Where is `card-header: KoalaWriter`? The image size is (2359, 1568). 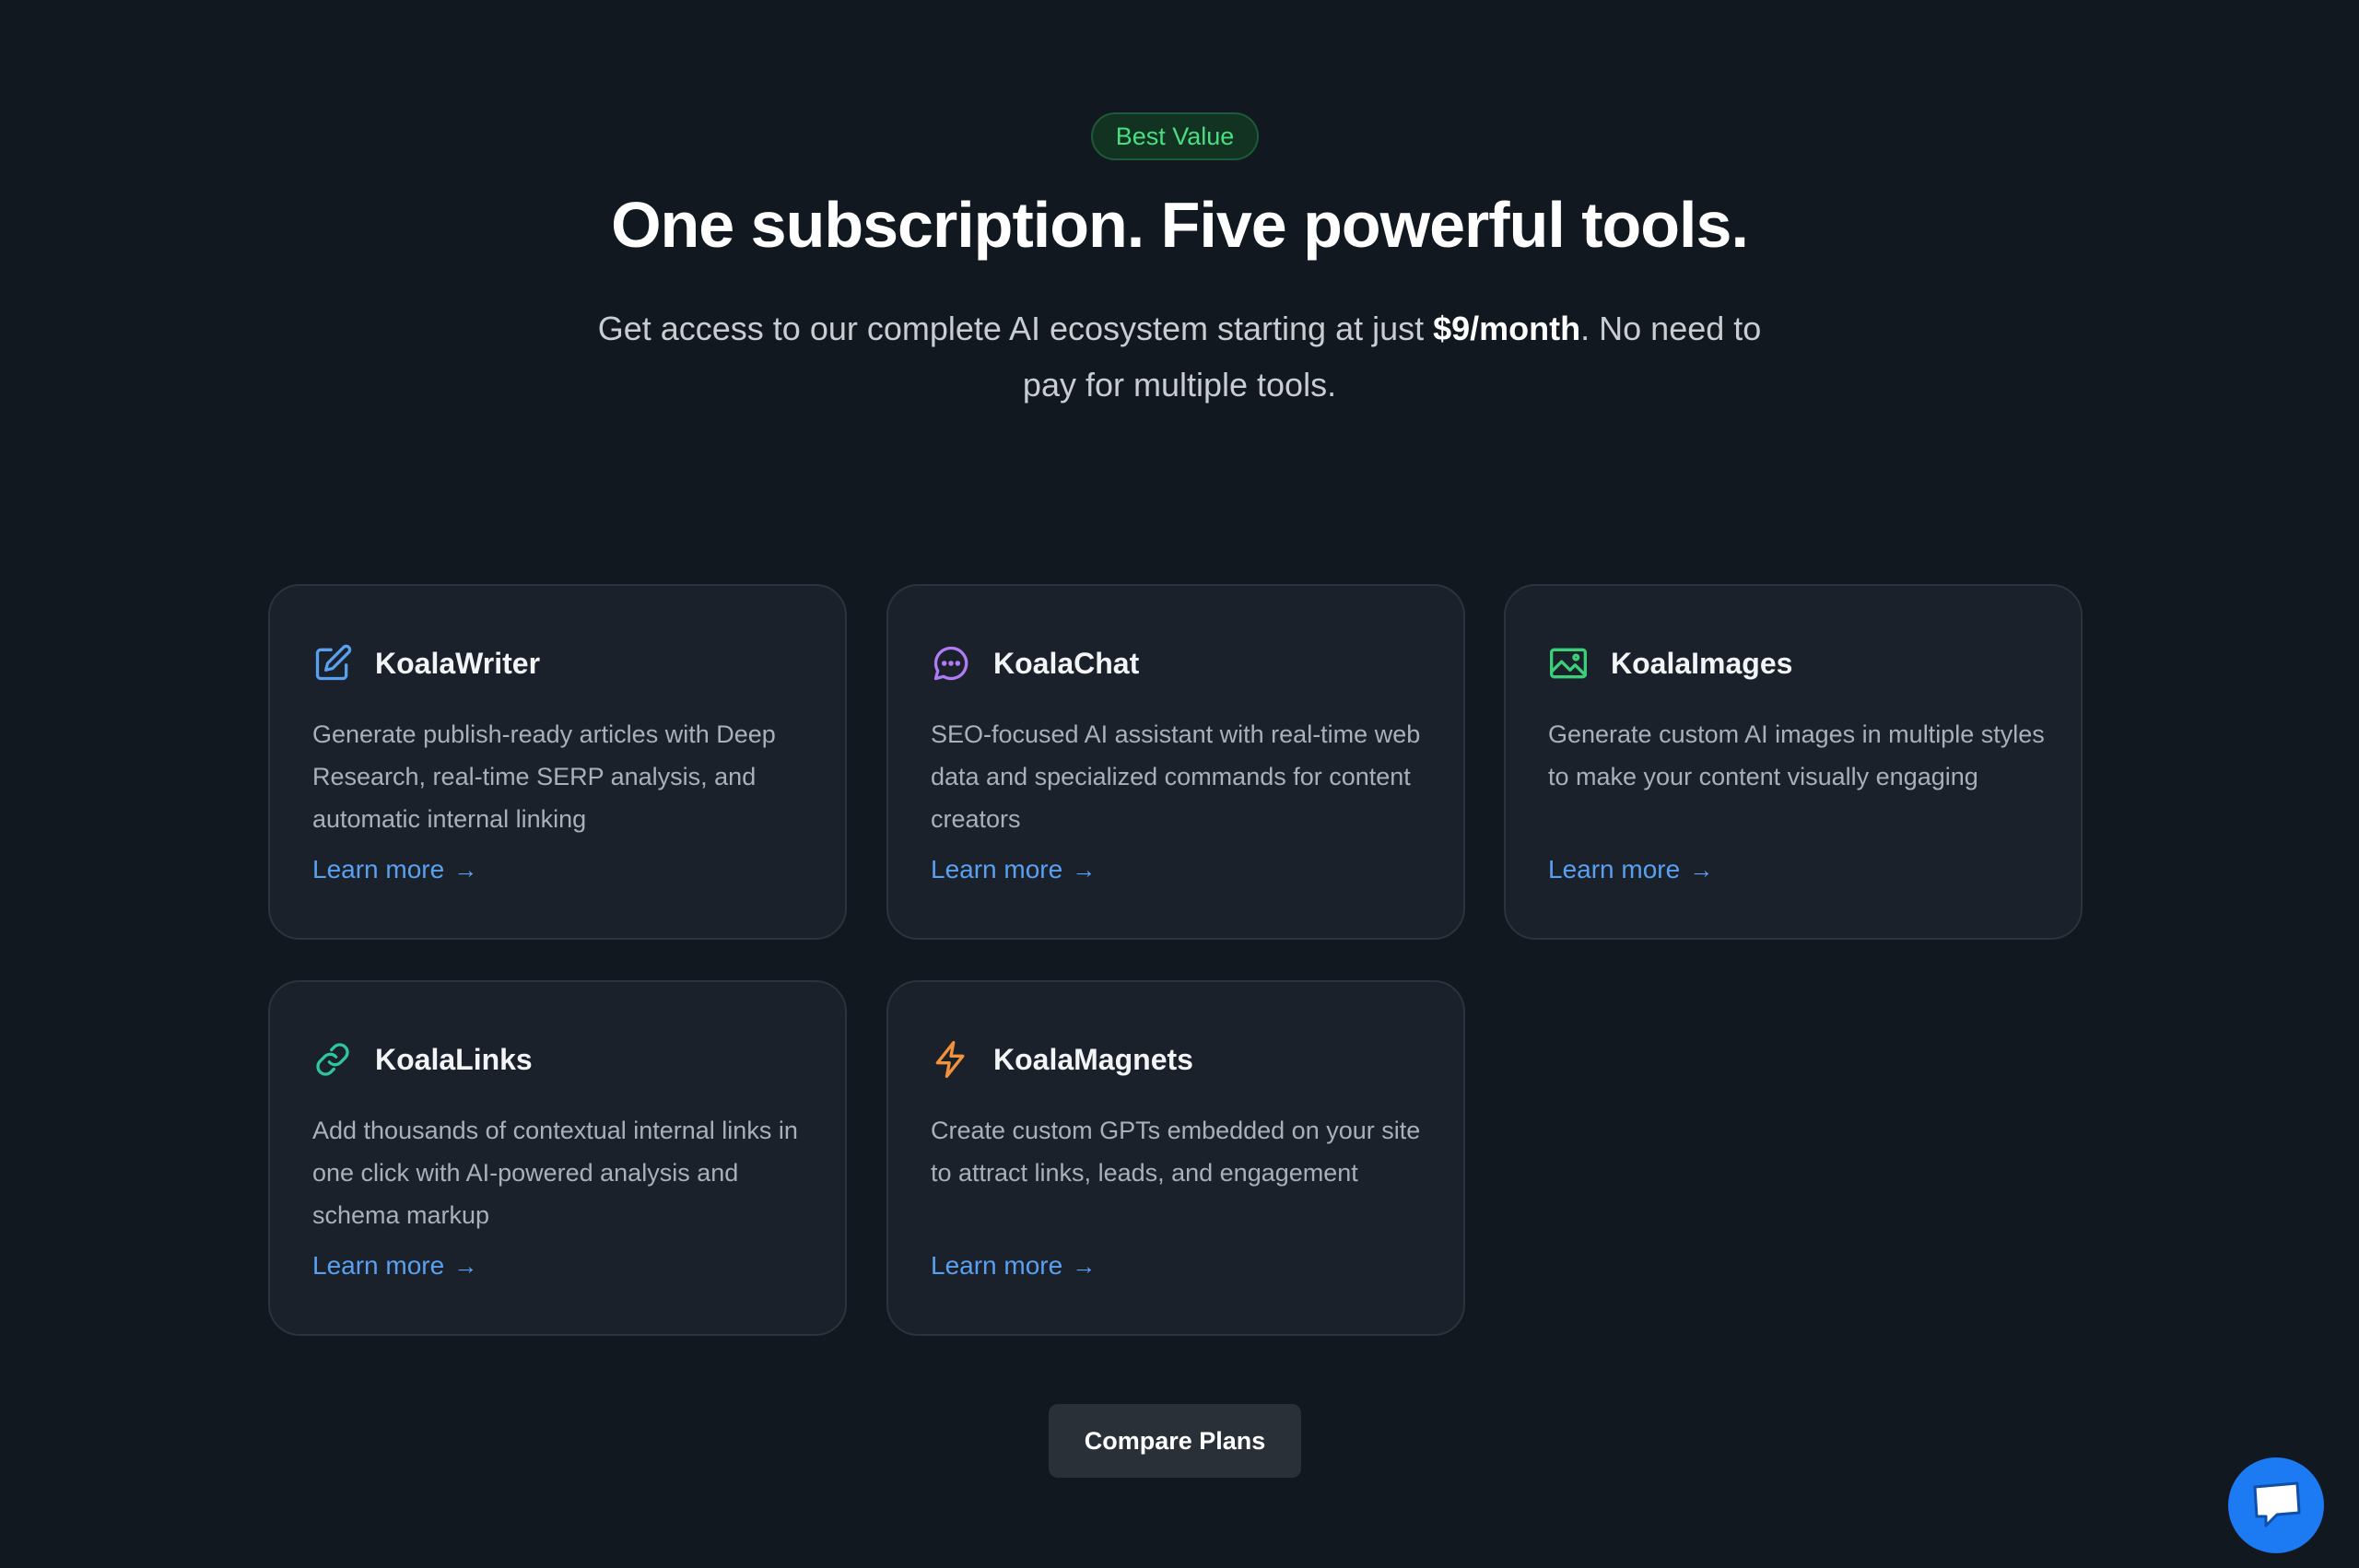 card-header: KoalaWriter is located at coordinates (426, 663).